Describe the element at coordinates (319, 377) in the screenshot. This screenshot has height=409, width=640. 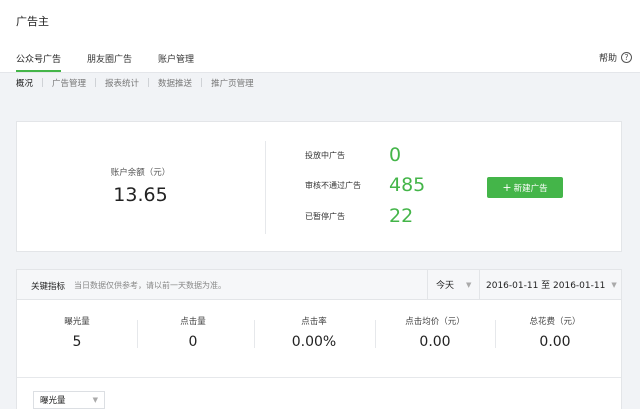
I see `metrics-divider` at that location.